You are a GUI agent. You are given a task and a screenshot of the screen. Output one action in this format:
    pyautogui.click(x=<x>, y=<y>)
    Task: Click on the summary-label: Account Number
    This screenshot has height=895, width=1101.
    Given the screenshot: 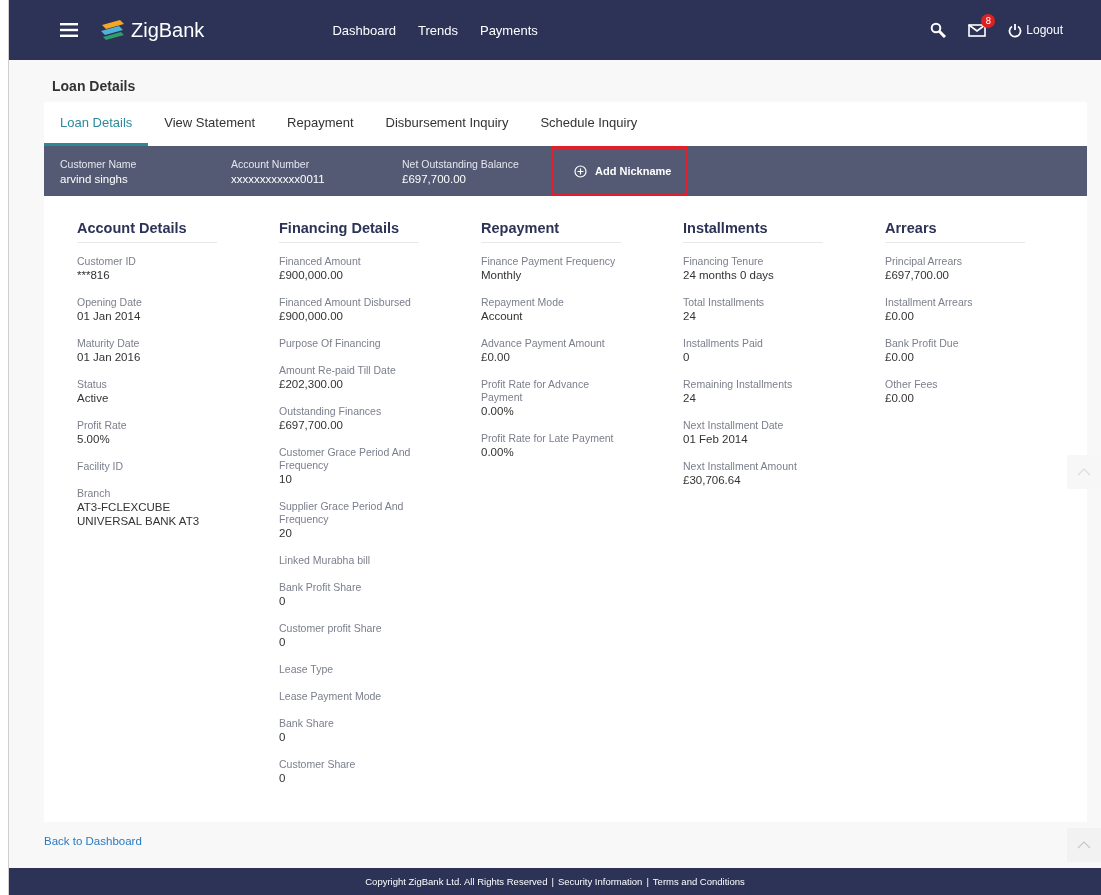 What is the action you would take?
    pyautogui.click(x=271, y=163)
    